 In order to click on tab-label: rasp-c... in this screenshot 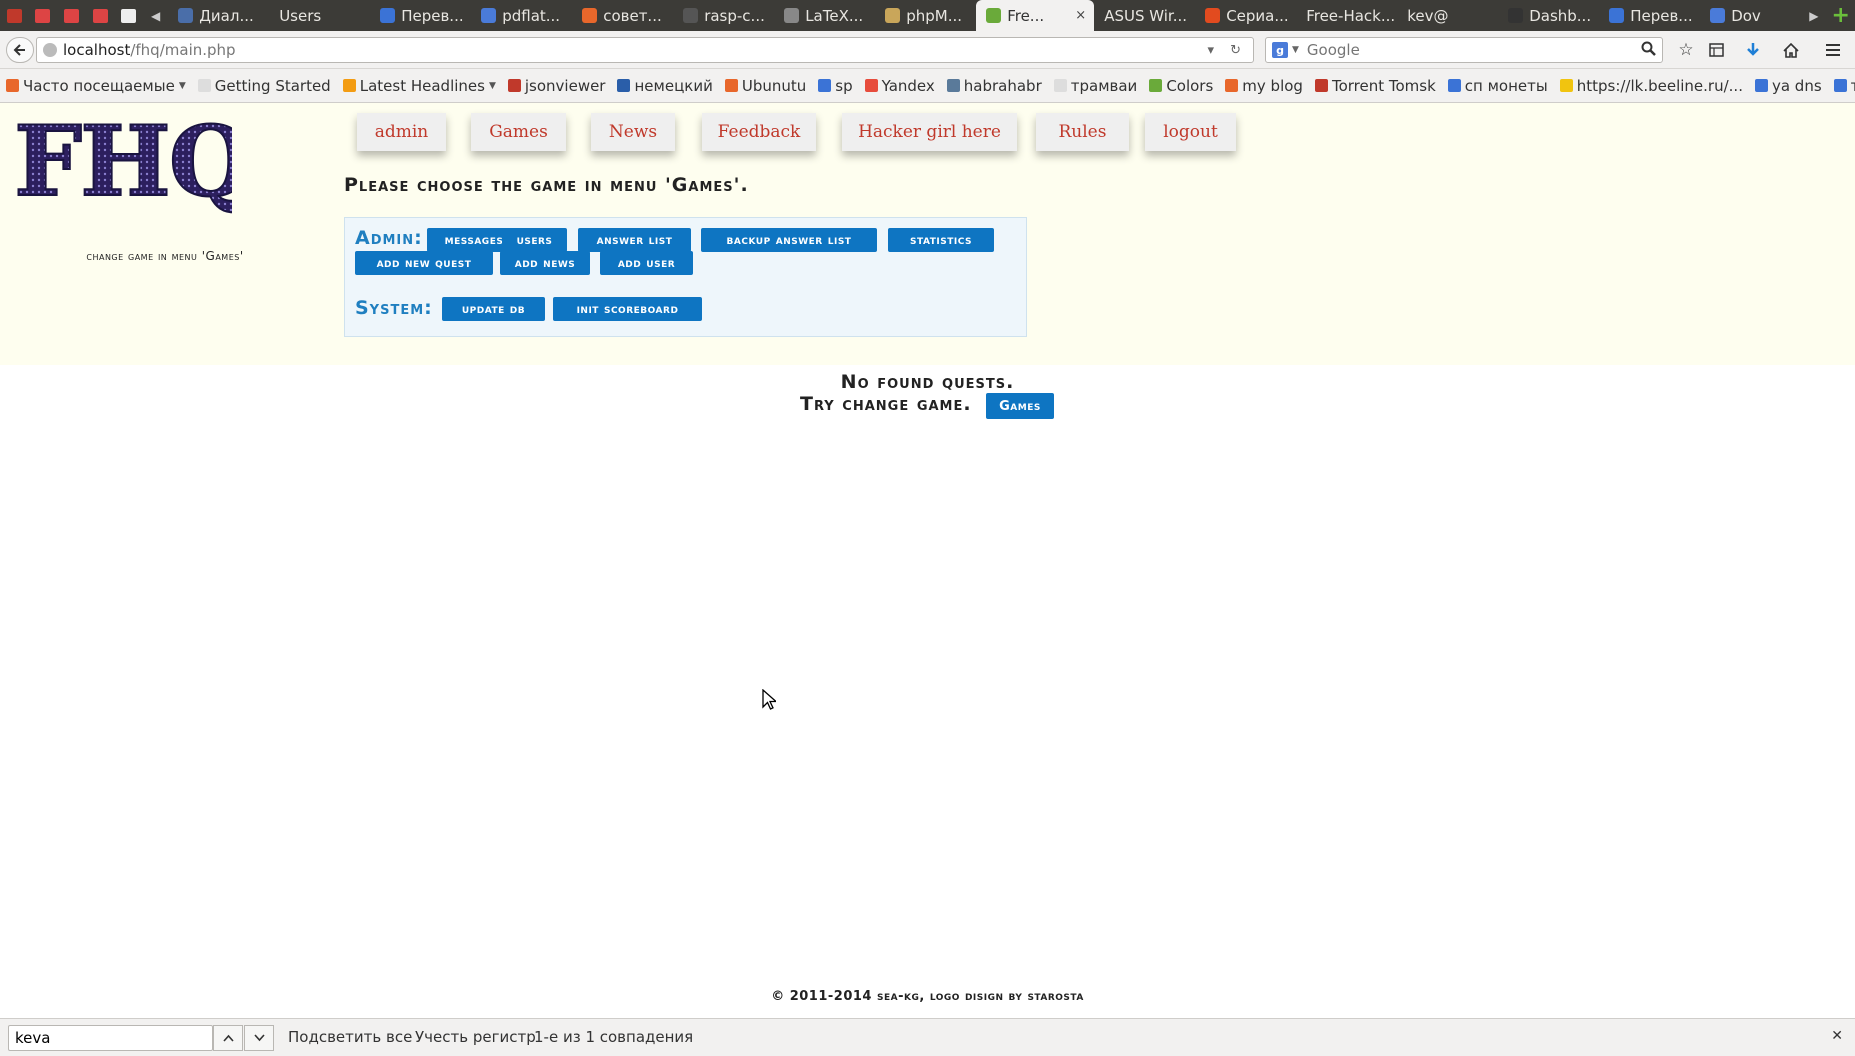, I will do `click(734, 15)`.